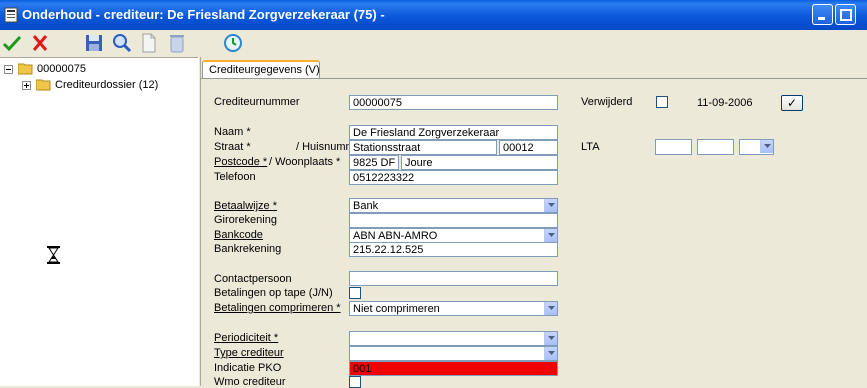 This screenshot has height=388, width=867. Describe the element at coordinates (261, 69) in the screenshot. I see `tab-crediteurgegevens: Crediteurgegevens (V)` at that location.